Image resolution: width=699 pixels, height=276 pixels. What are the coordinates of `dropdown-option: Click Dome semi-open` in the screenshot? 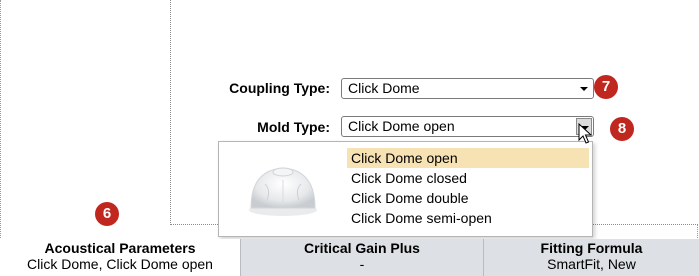 It's located at (468, 218).